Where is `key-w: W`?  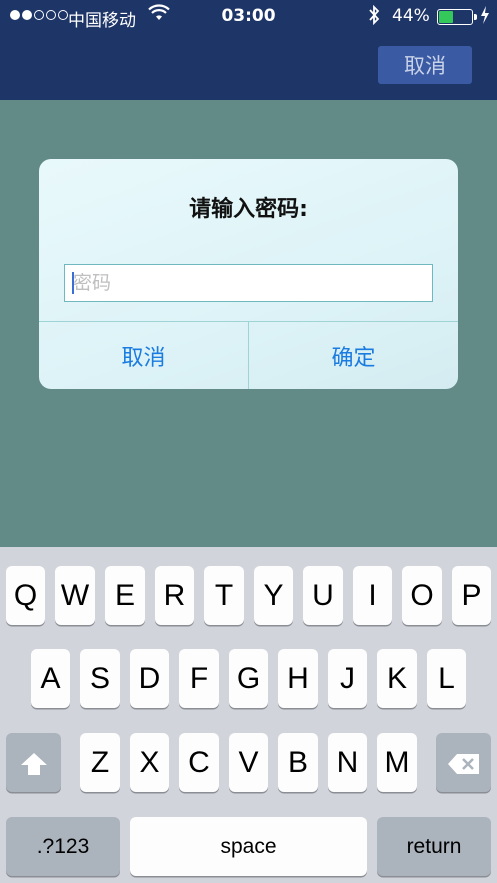
key-w: W is located at coordinates (75, 595).